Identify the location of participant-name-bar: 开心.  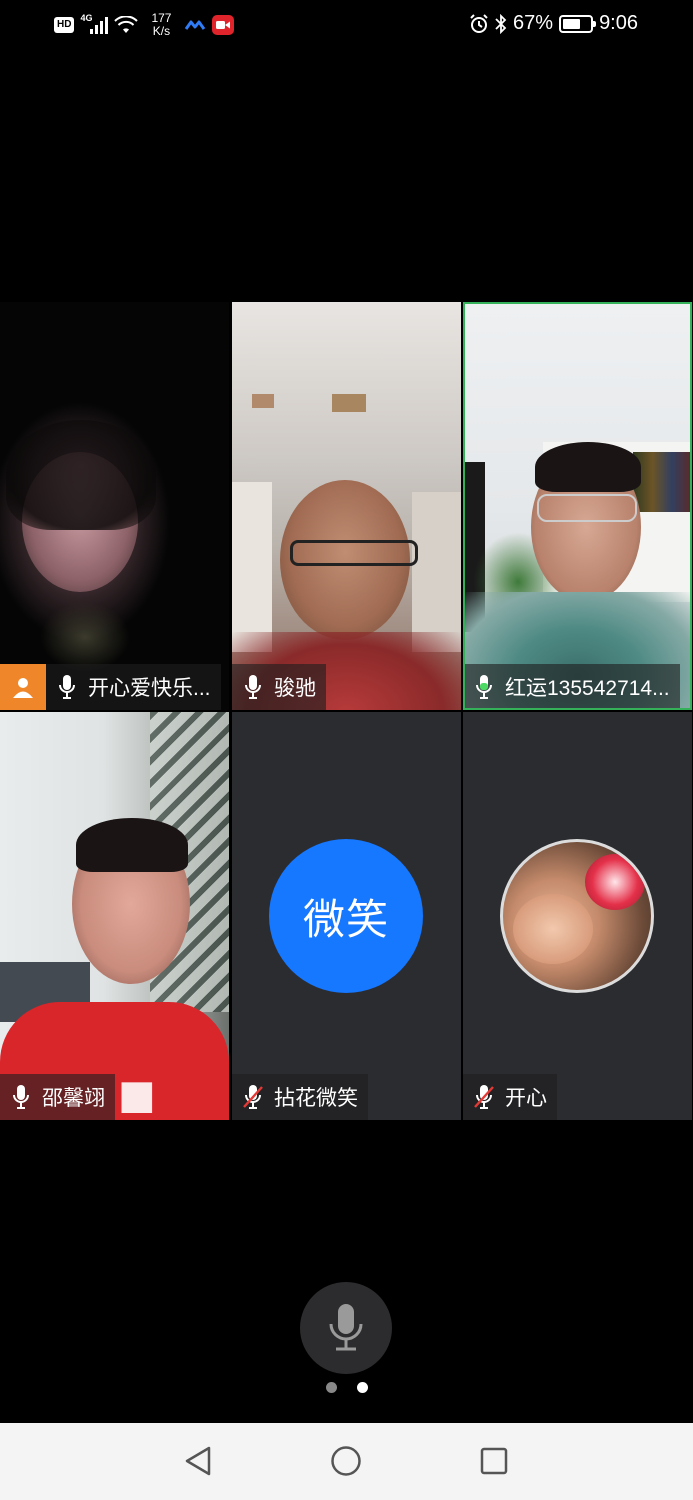
(510, 1097).